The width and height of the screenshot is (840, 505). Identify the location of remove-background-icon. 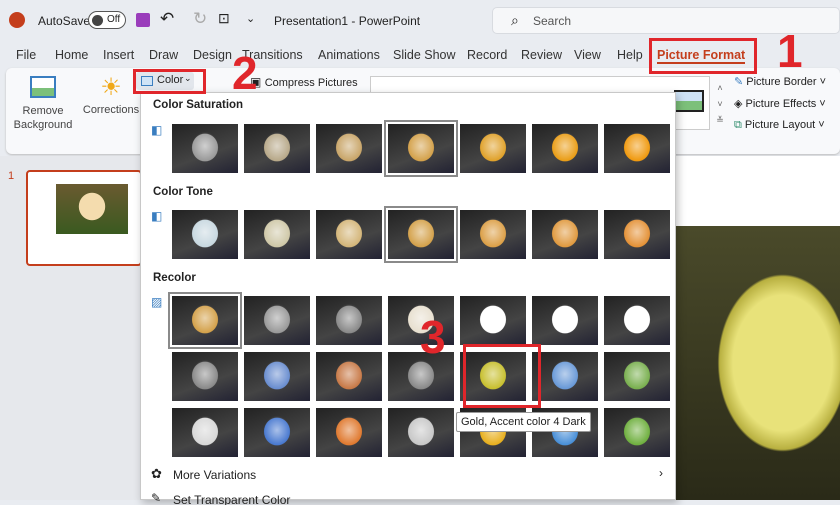
(43, 87).